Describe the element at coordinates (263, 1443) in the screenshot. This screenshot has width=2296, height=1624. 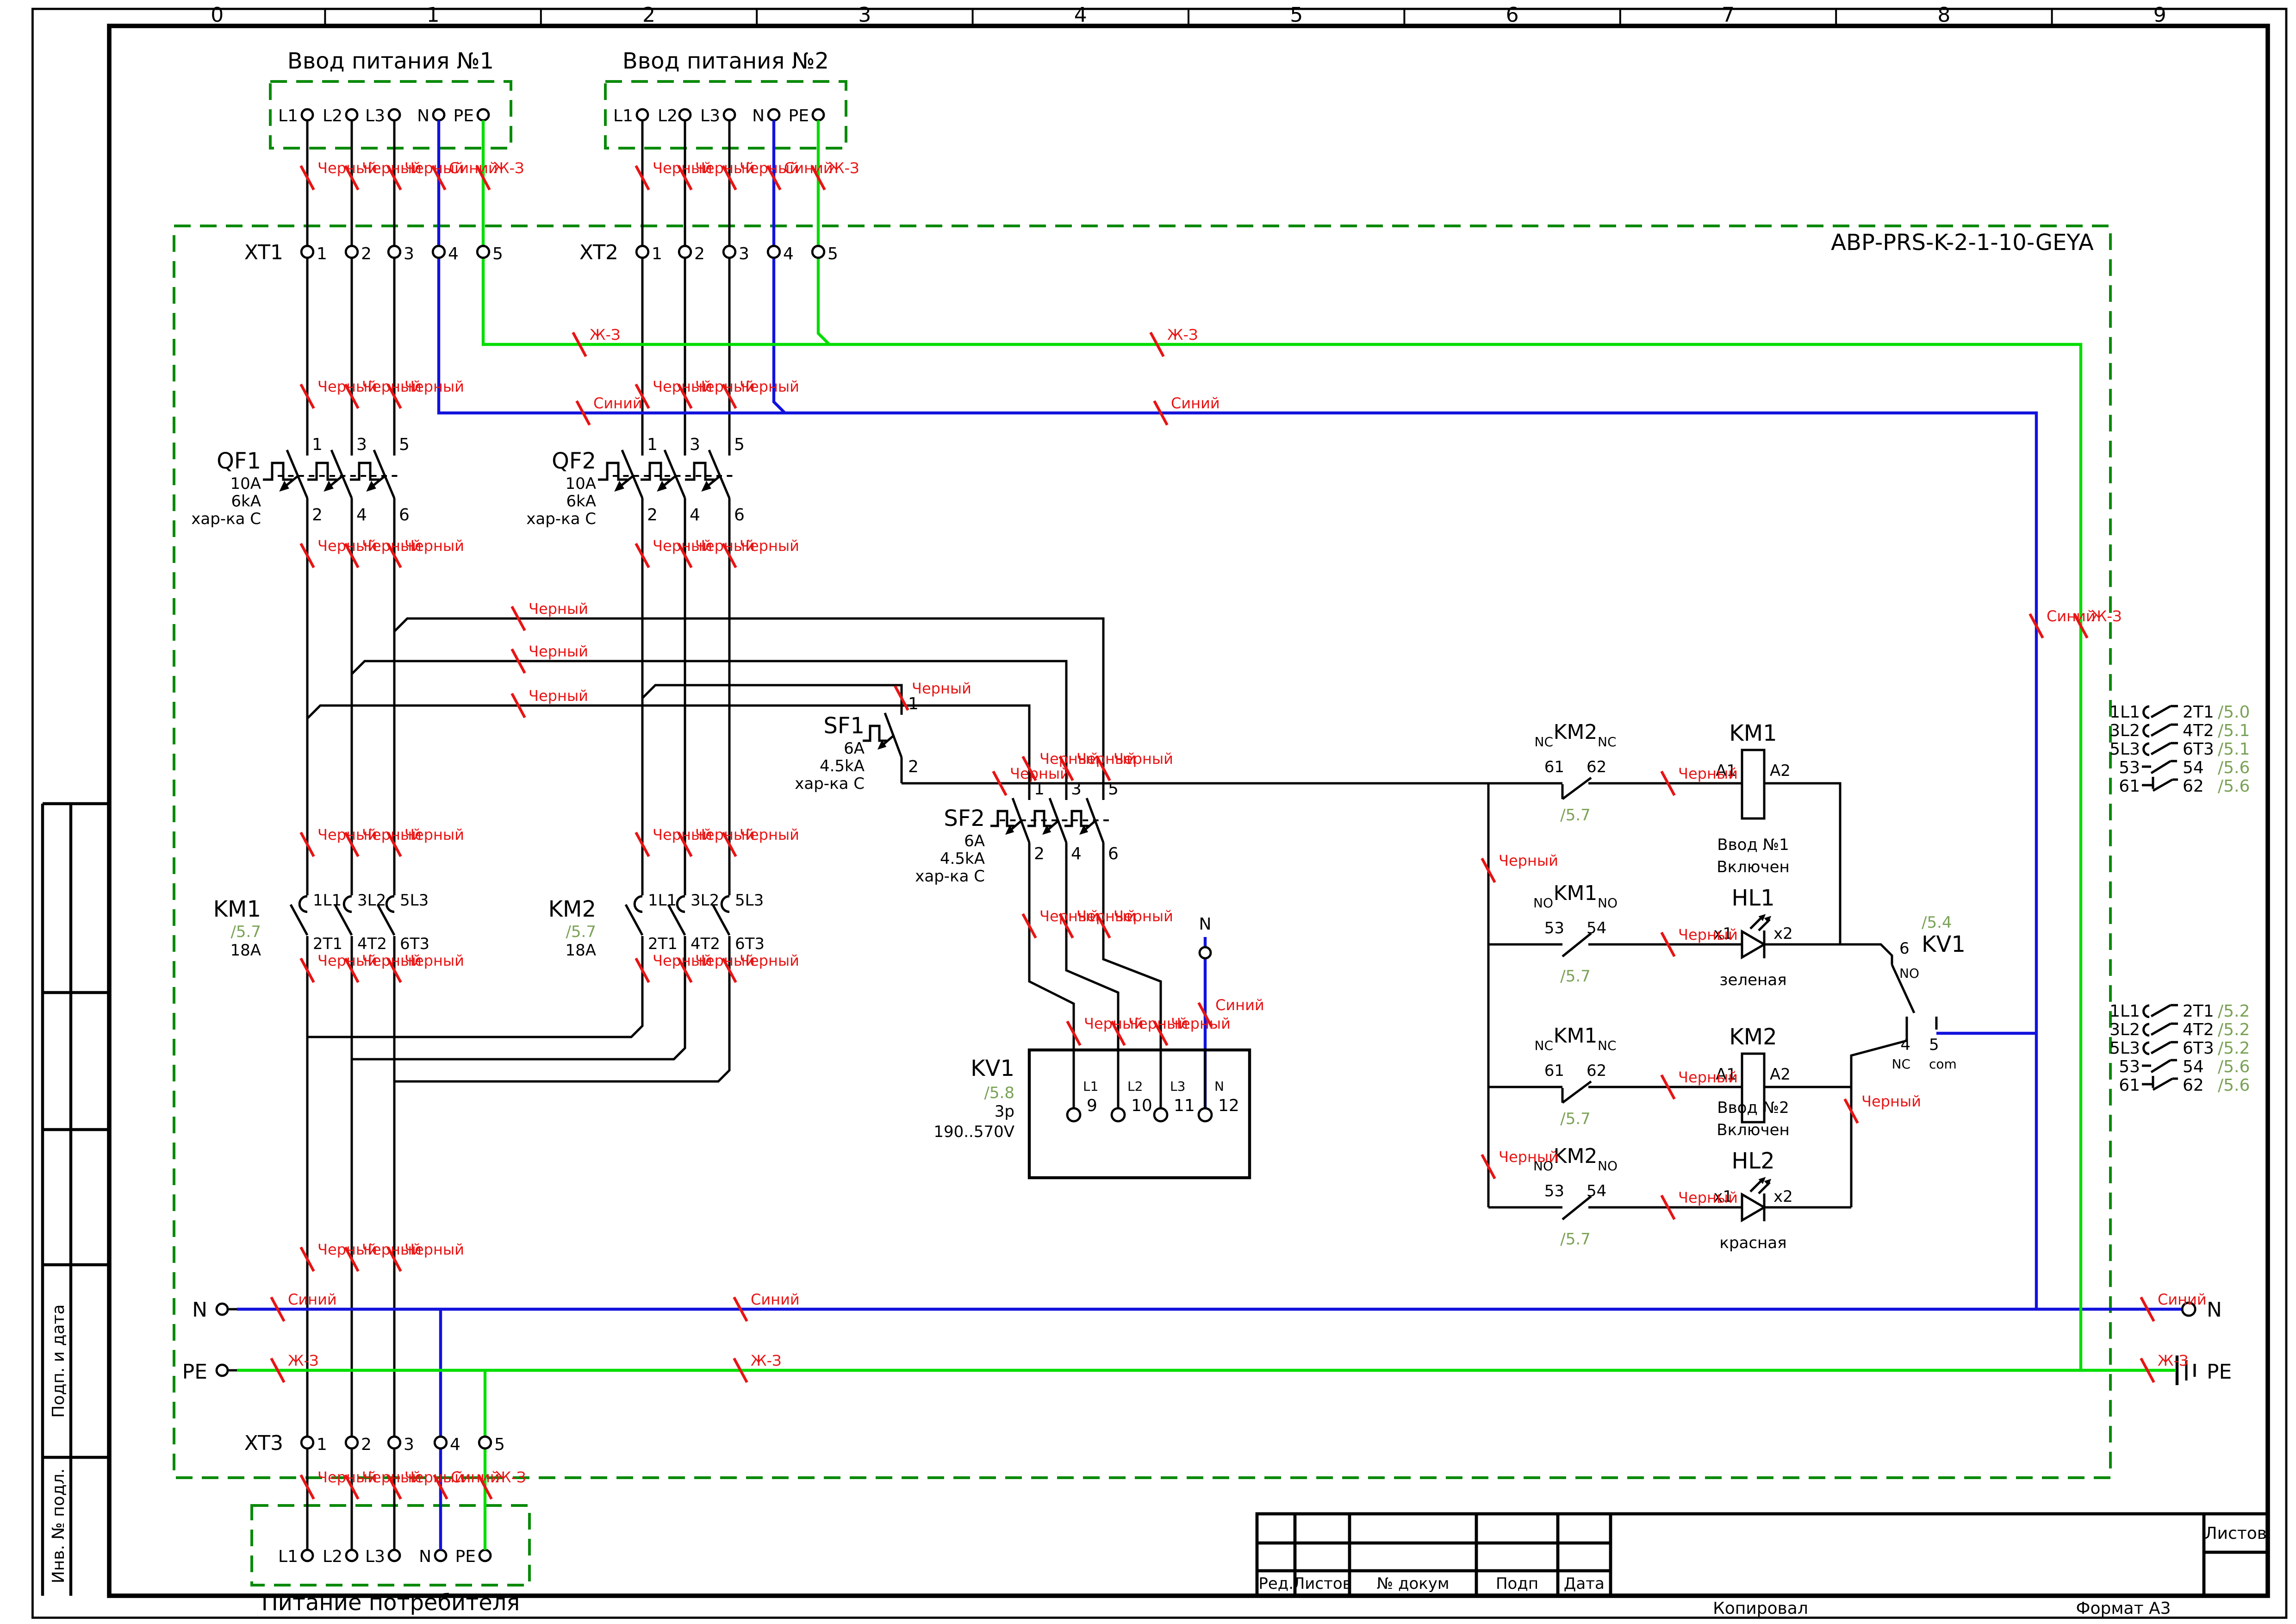
I see `xt3-ref: XT3` at that location.